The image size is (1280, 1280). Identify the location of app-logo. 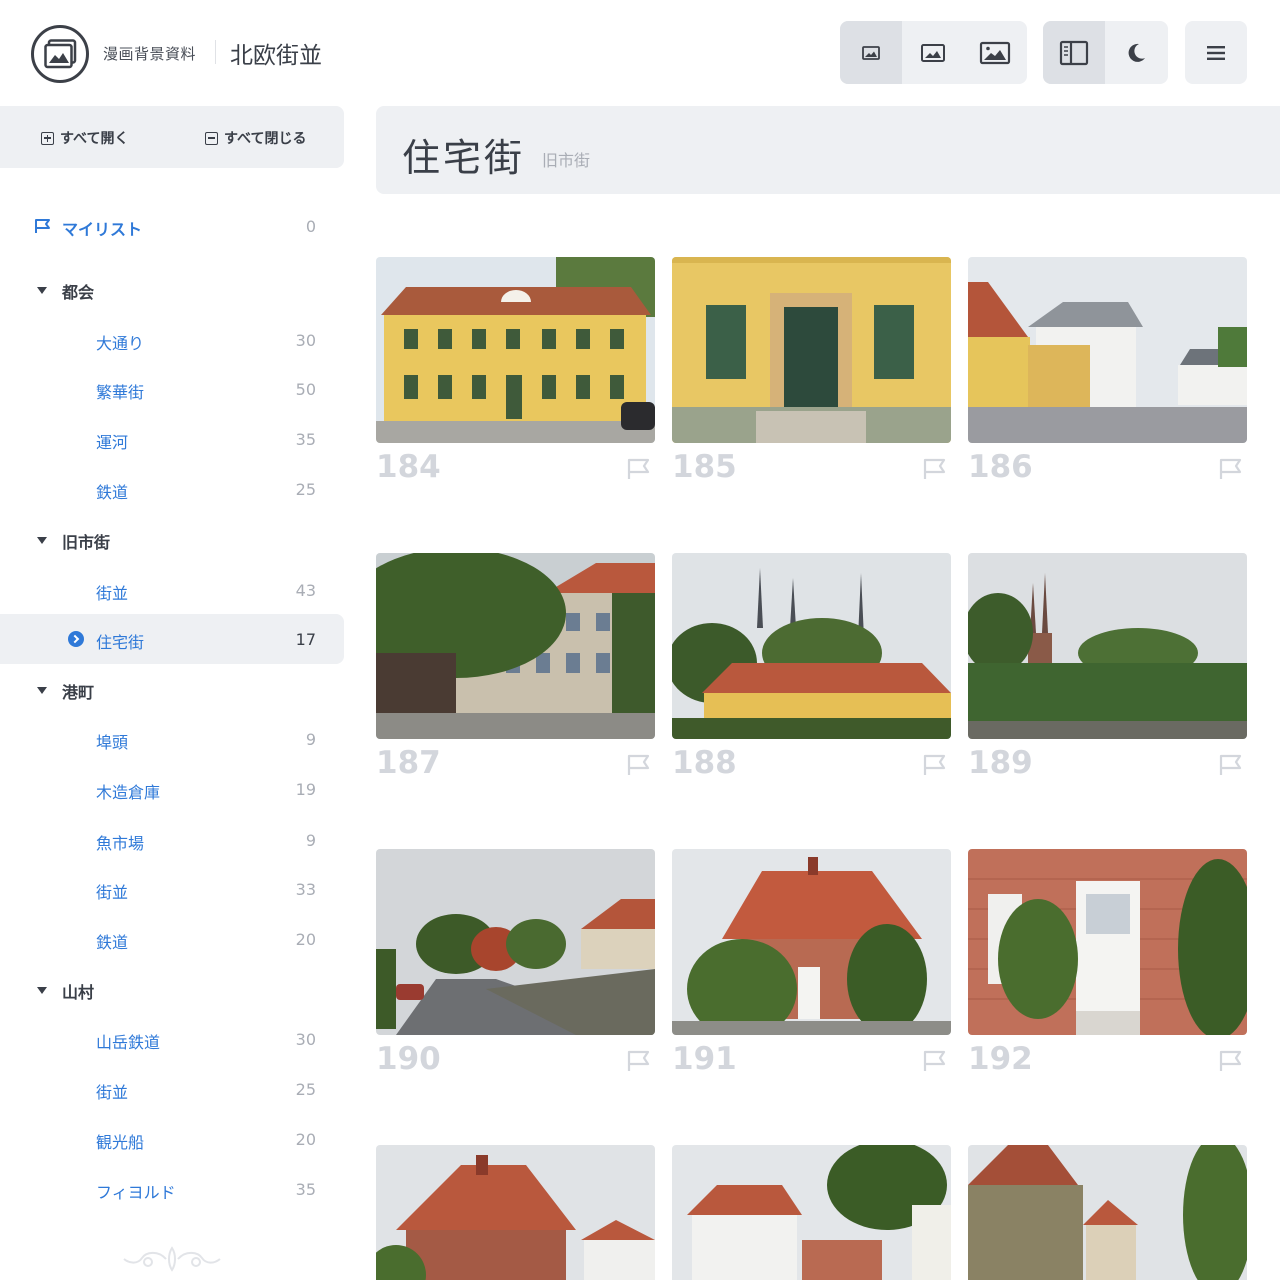
(60, 54).